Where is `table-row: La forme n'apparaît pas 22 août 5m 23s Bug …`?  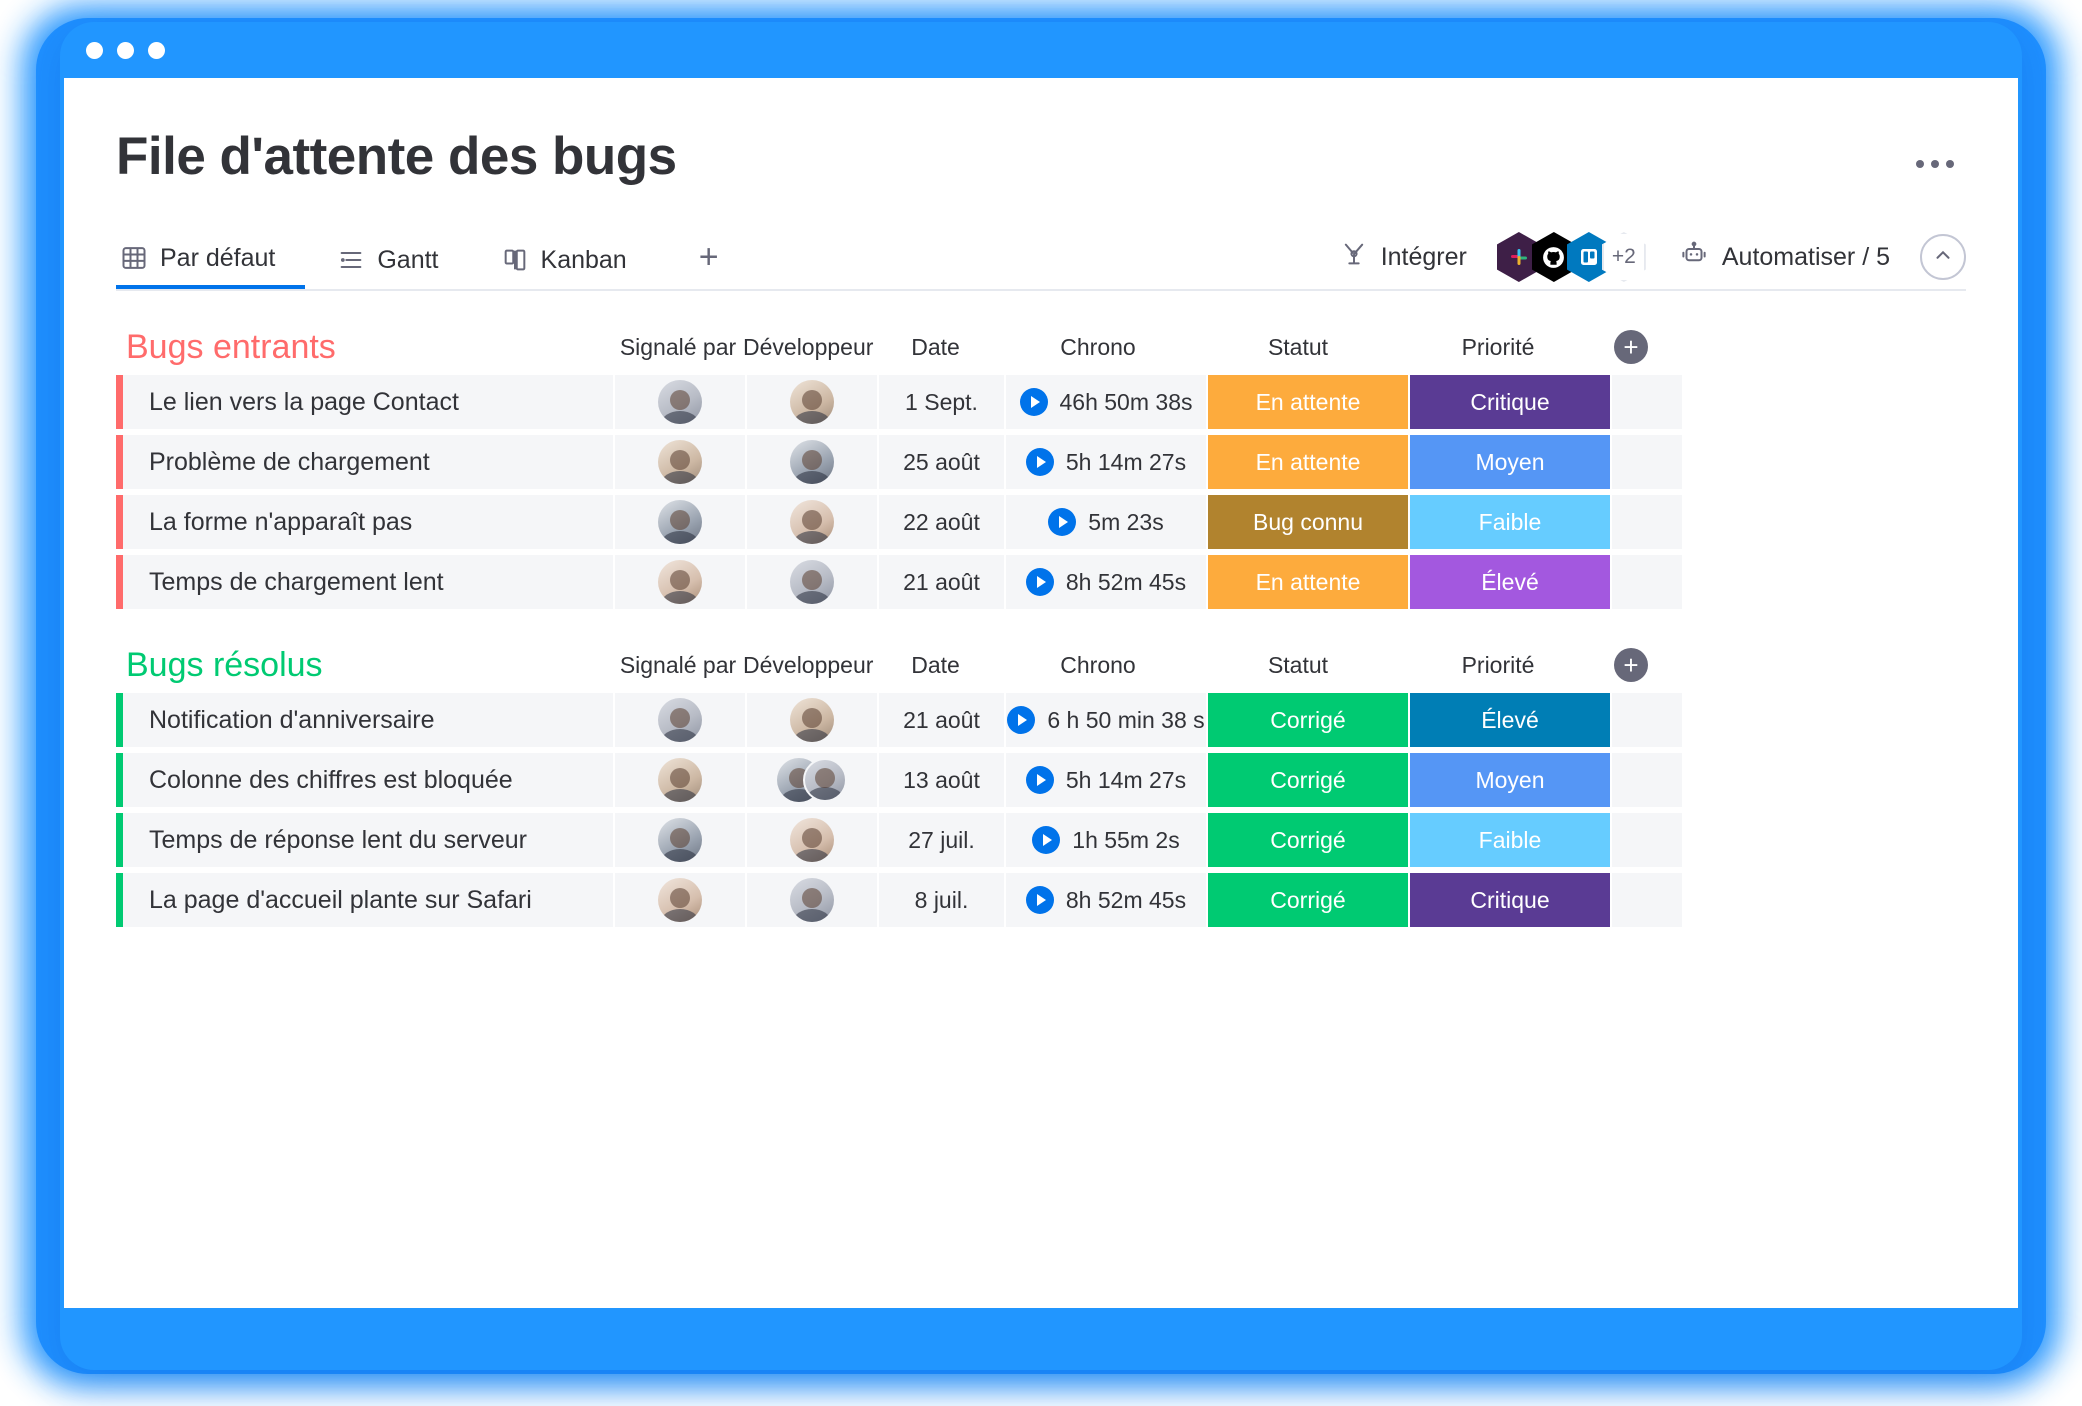
table-row: La forme n'apparaît pas 22 août 5m 23s Bug … is located at coordinates (1041, 522).